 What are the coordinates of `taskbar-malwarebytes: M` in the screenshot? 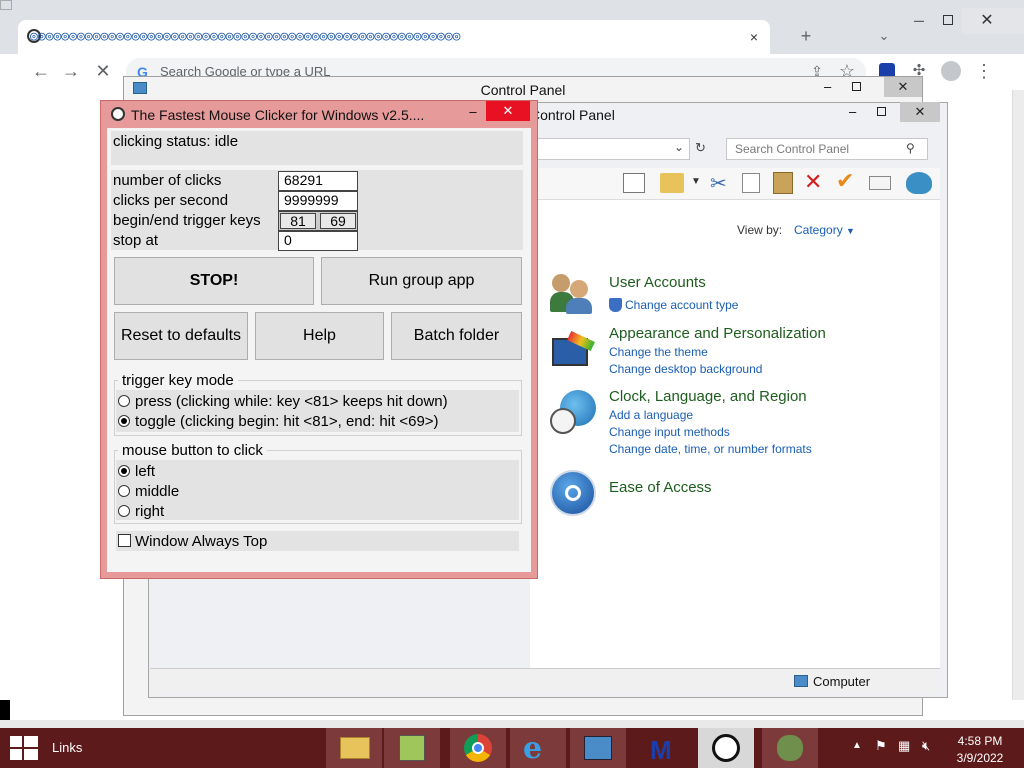 It's located at (666, 748).